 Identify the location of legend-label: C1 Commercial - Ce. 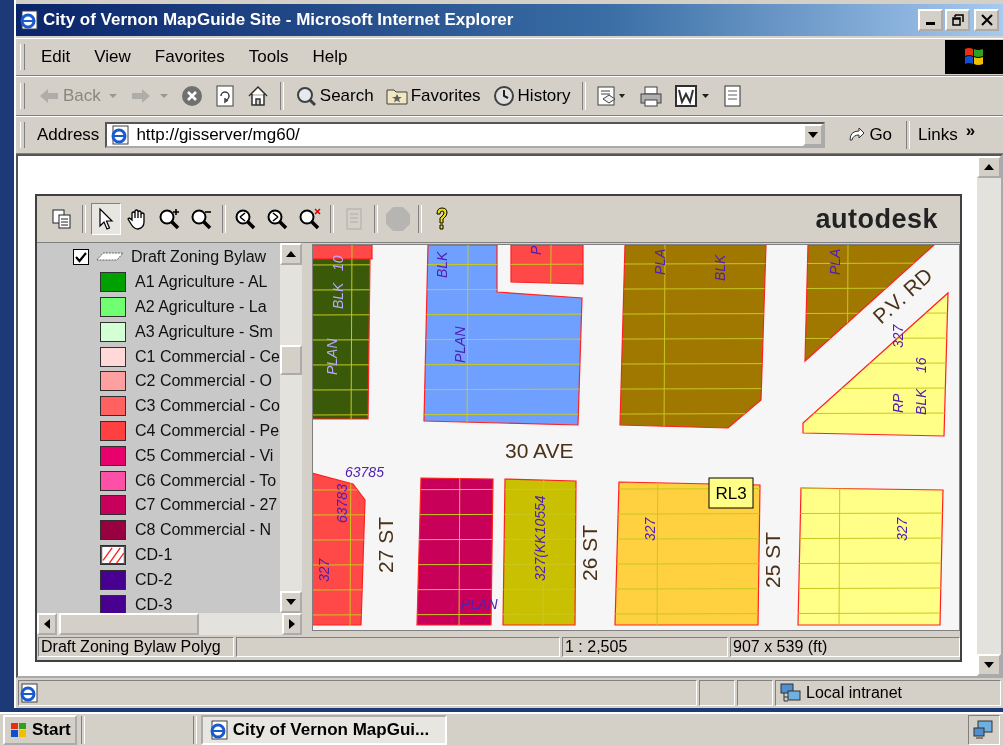
(207, 356).